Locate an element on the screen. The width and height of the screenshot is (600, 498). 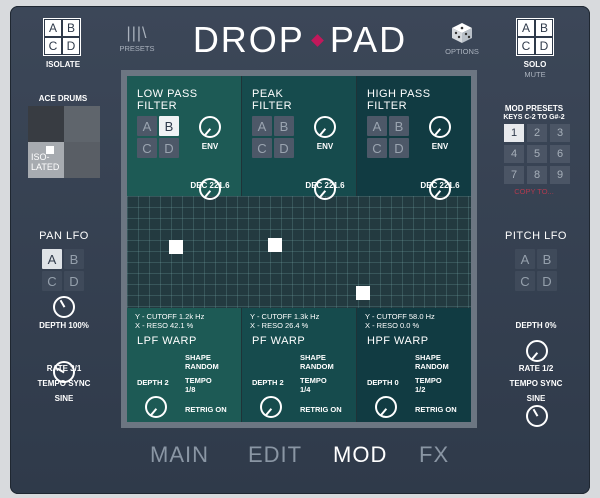
filter-title: LOW PASS FILTER is located at coordinates (167, 100).